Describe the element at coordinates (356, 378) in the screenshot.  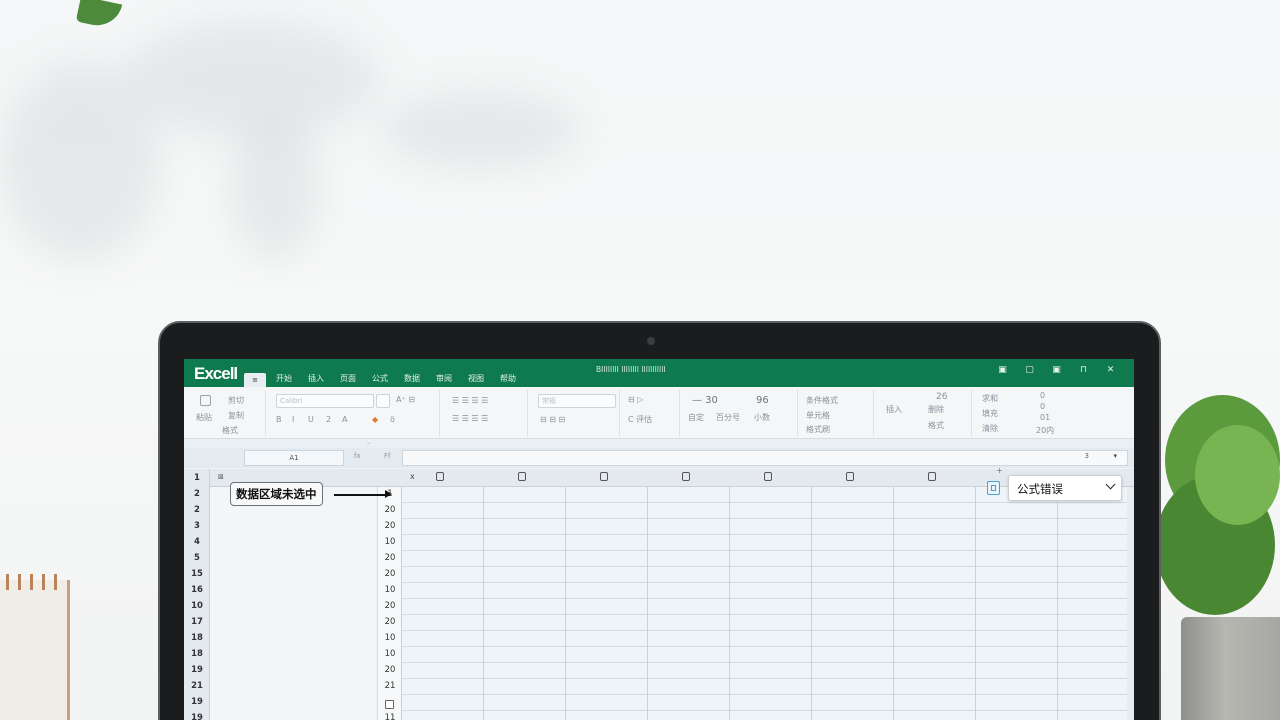
I see `menu-item-layout: 页面` at that location.